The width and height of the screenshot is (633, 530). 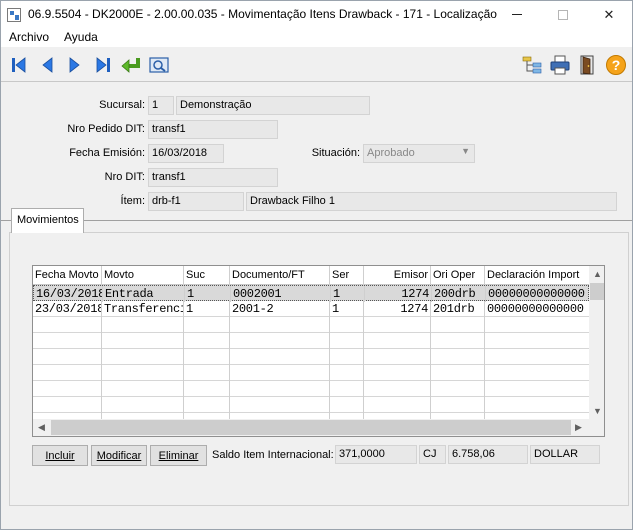 I want to click on close-button: ✕, so click(x=609, y=14).